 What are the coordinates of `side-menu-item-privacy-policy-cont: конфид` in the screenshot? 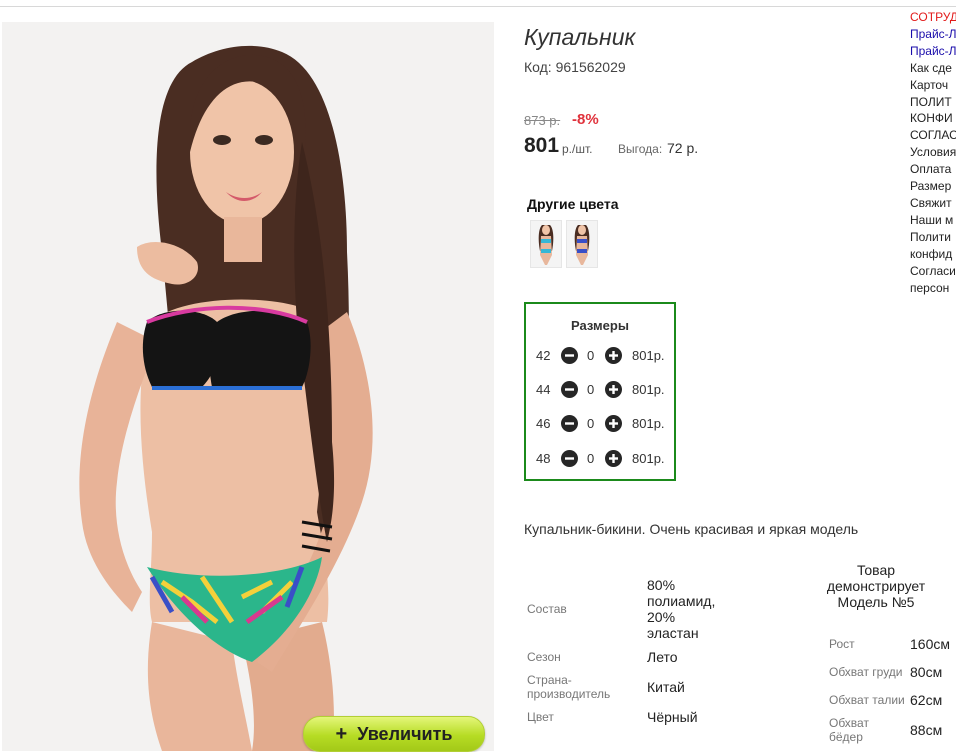 It's located at (933, 254).